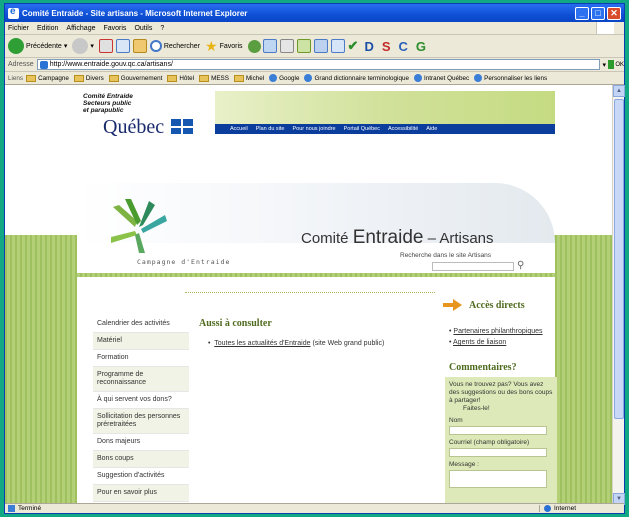 This screenshot has width=629, height=517. I want to click on sidebar-item-savoir-plus: Pour en savoir plus, so click(141, 493).